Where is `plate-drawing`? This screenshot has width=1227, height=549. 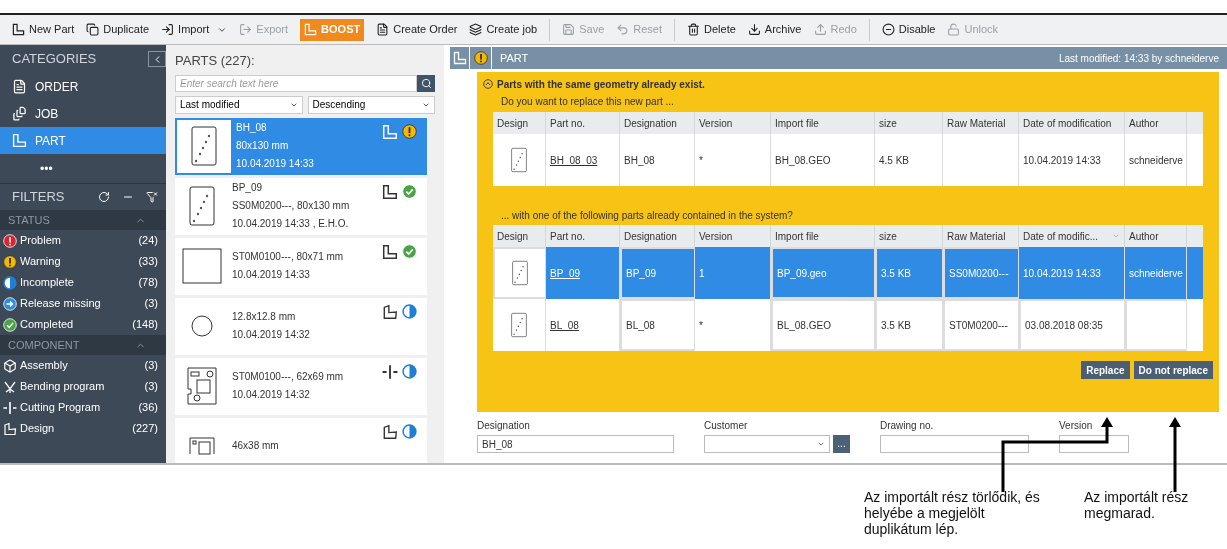 plate-drawing is located at coordinates (519, 325).